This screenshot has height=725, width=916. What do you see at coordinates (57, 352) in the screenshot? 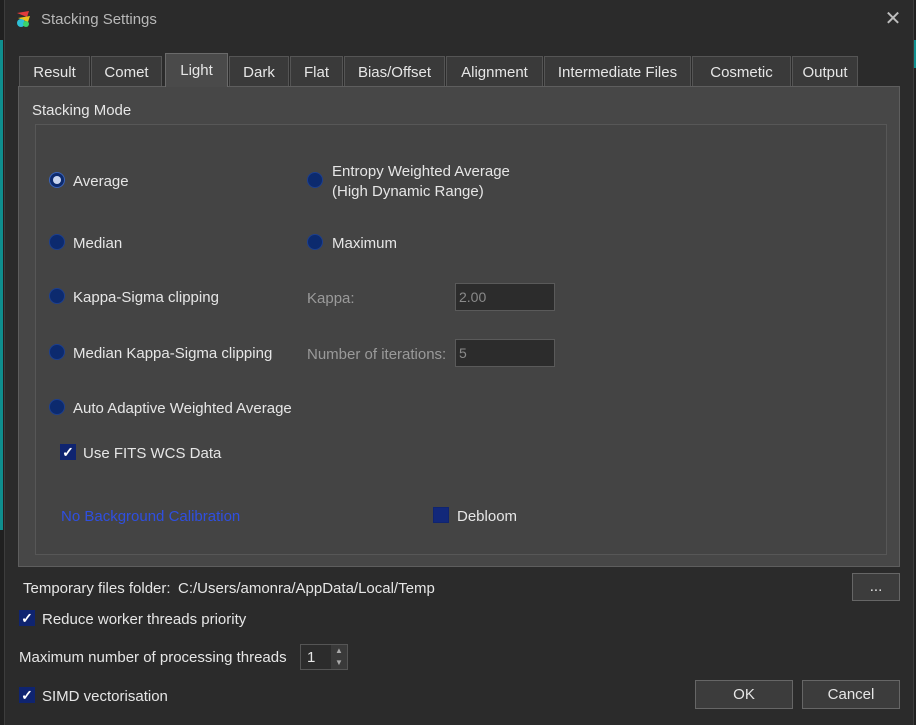
I see `radio-median-kappa-sigma` at bounding box center [57, 352].